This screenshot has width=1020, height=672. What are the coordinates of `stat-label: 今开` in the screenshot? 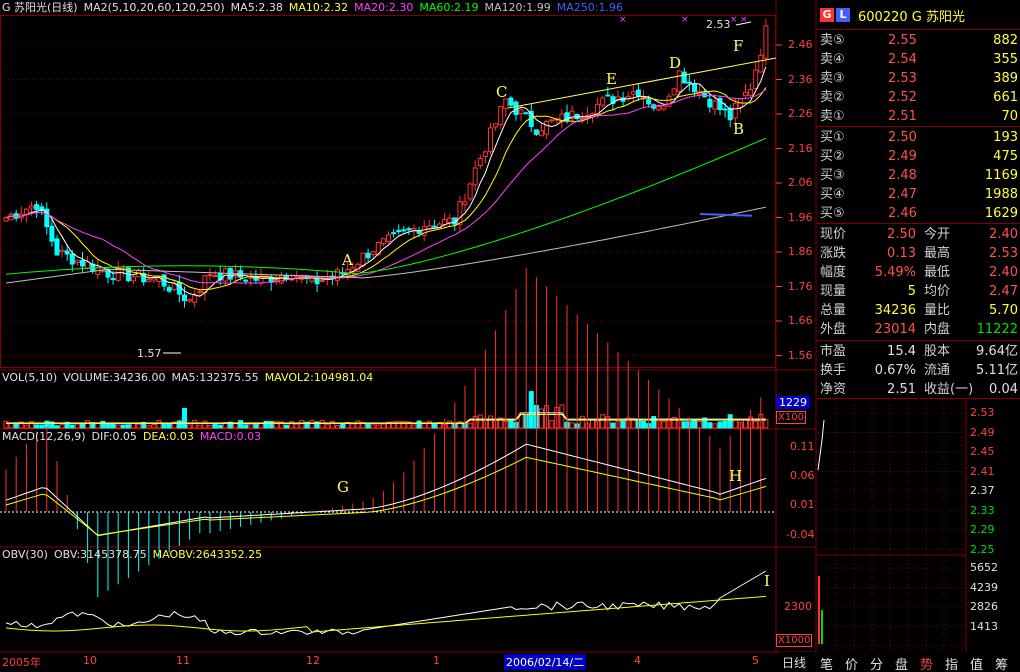 It's located at (937, 234).